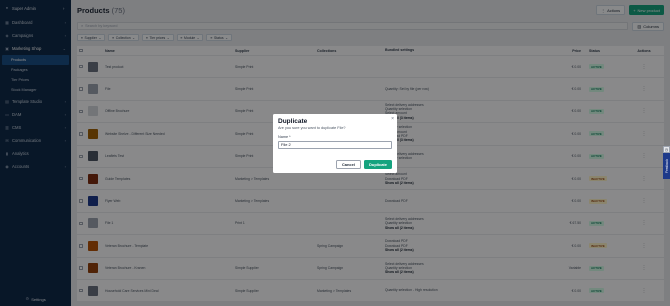 The width and height of the screenshot is (670, 306). I want to click on dialog-message: Are you sure you want to duplicate File?, so click(312, 128).